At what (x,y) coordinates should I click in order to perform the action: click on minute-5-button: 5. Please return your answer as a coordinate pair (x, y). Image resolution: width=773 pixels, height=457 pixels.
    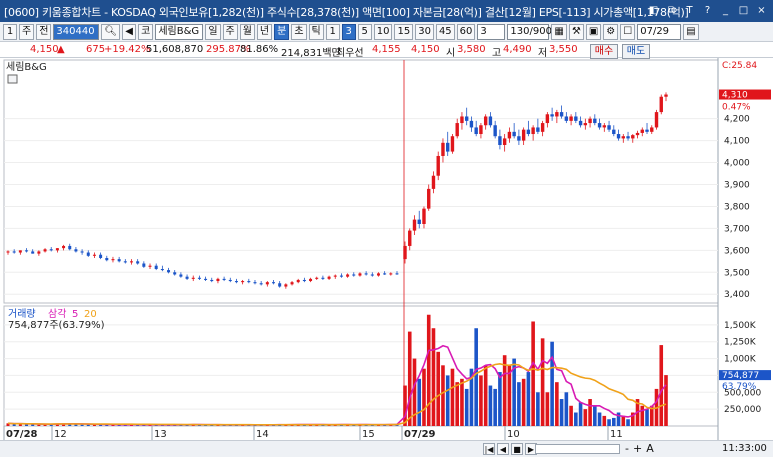
    Looking at the image, I should click on (364, 31).